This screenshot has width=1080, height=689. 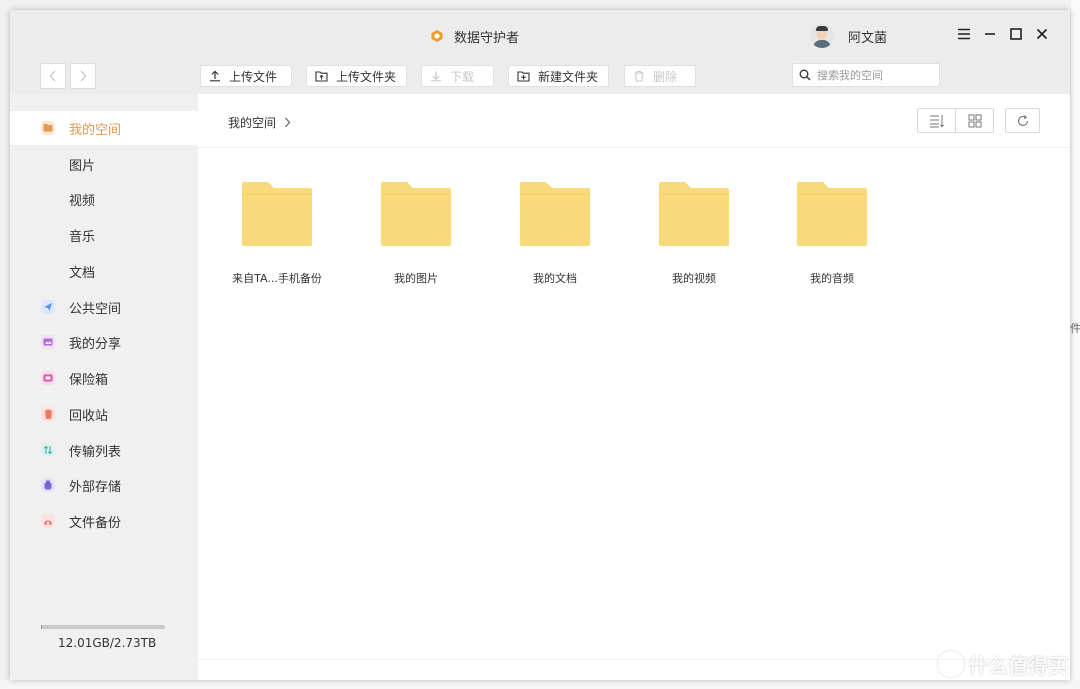 I want to click on menu-icon, so click(x=964, y=34).